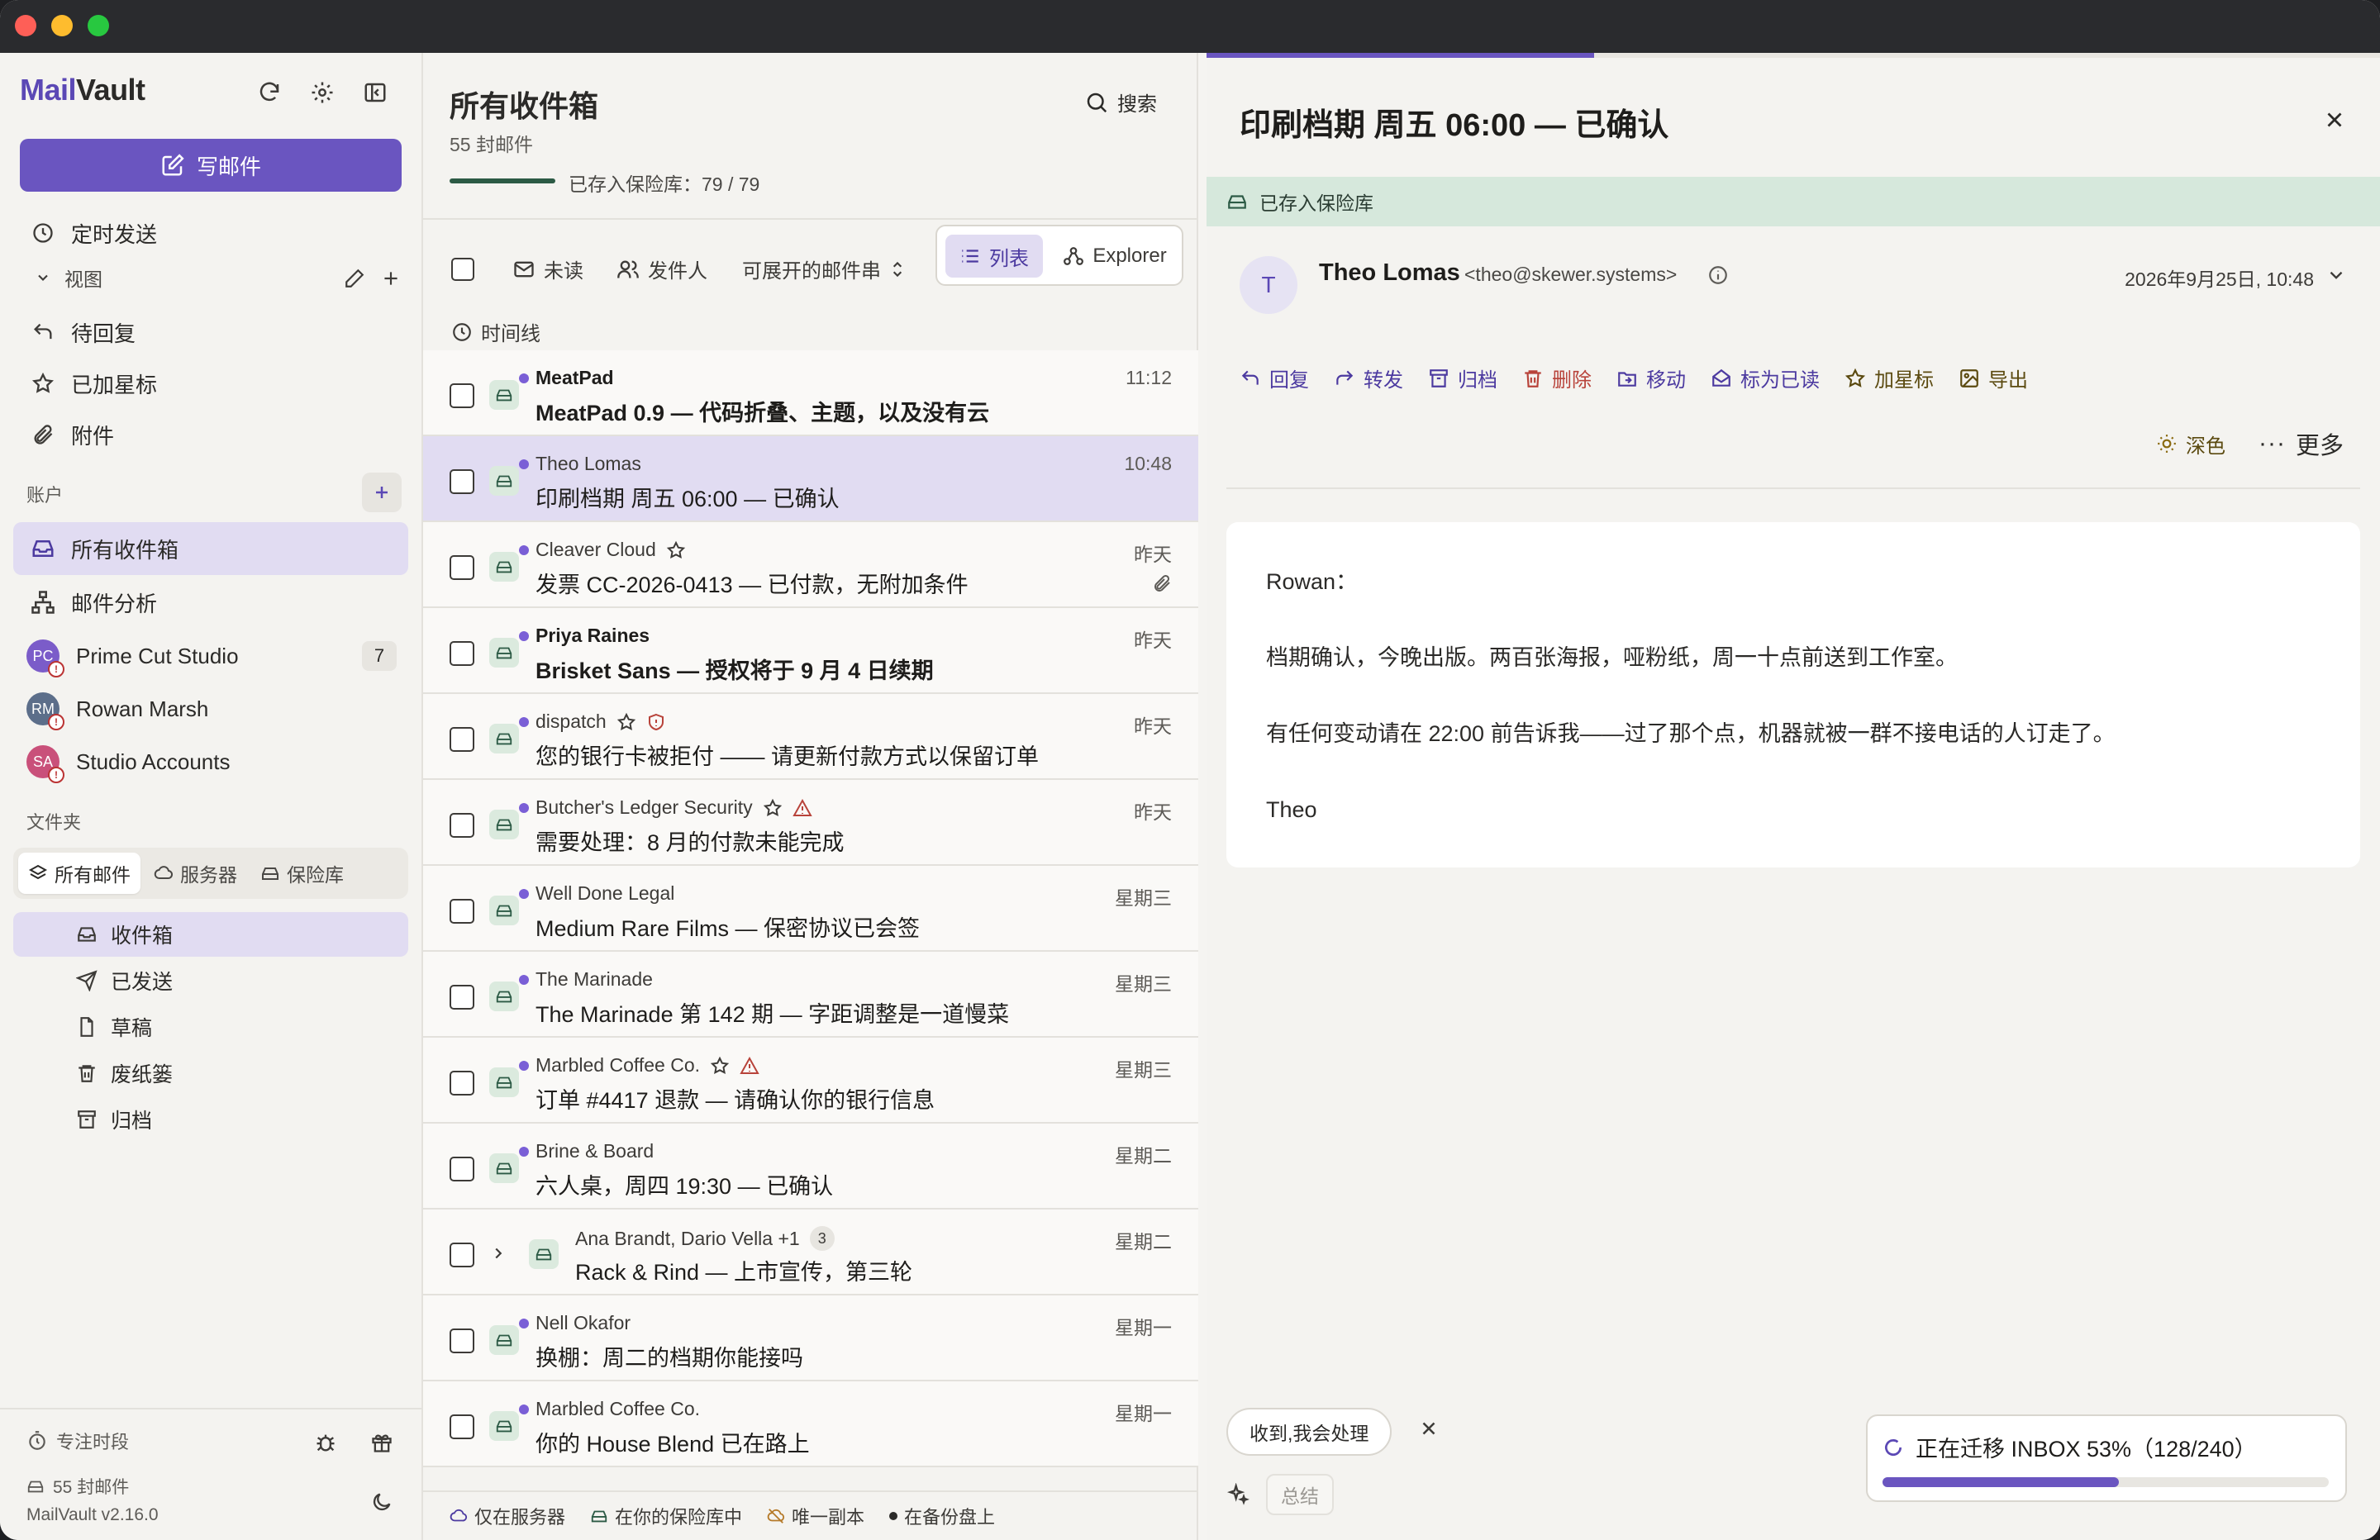  Describe the element at coordinates (1389, 273) in the screenshot. I see `sender-name: Theo Lomas` at that location.